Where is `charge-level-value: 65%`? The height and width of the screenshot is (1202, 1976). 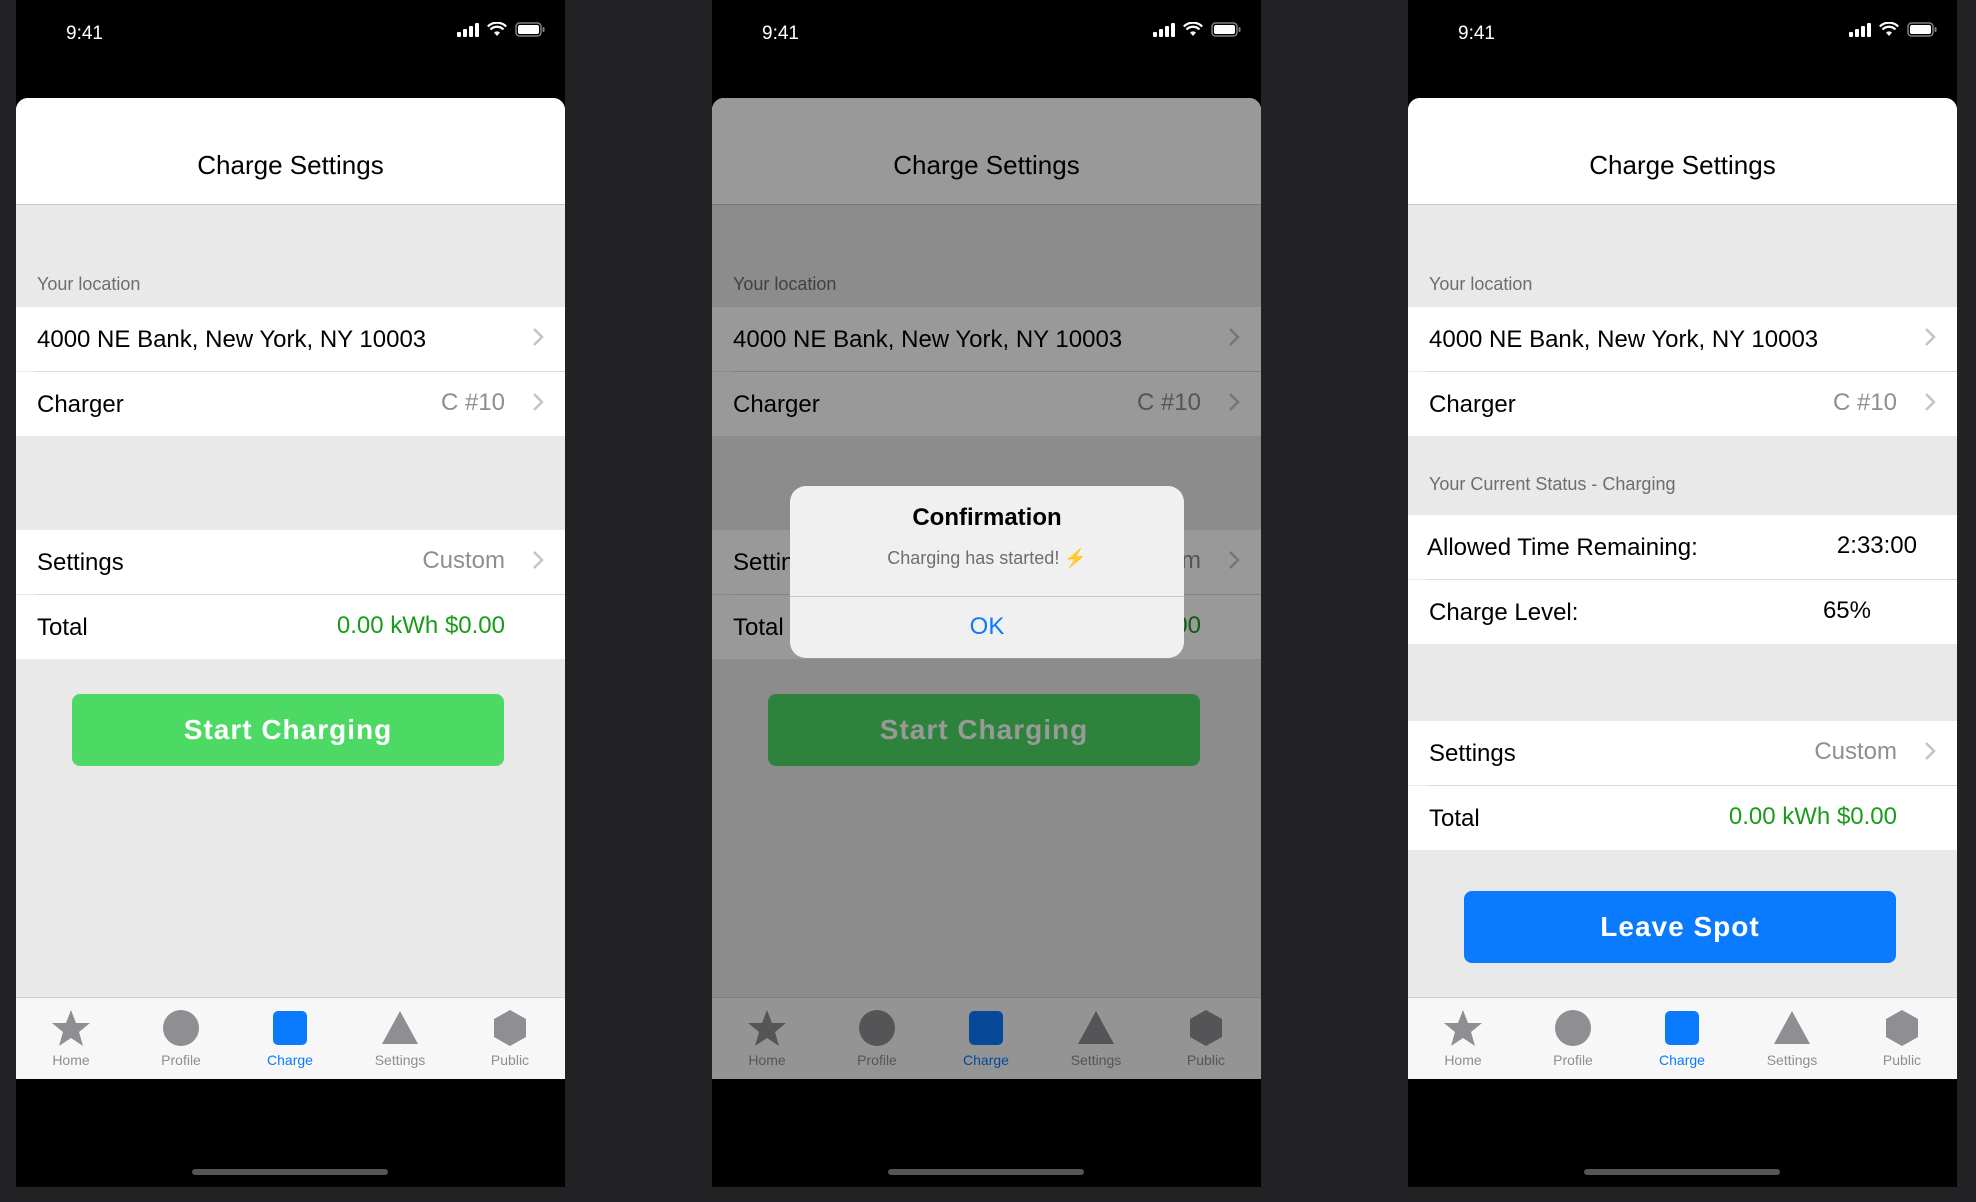 charge-level-value: 65% is located at coordinates (1846, 610).